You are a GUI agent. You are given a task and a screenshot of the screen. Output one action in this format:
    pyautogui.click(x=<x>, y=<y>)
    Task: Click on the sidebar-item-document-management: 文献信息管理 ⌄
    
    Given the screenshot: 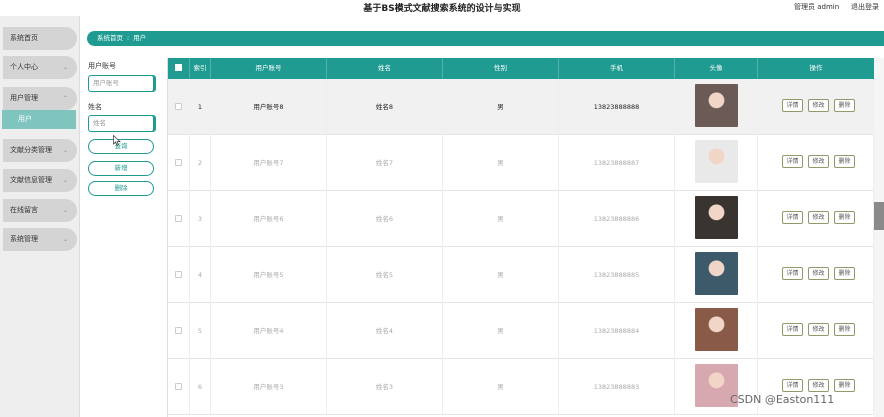 What is the action you would take?
    pyautogui.click(x=40, y=180)
    